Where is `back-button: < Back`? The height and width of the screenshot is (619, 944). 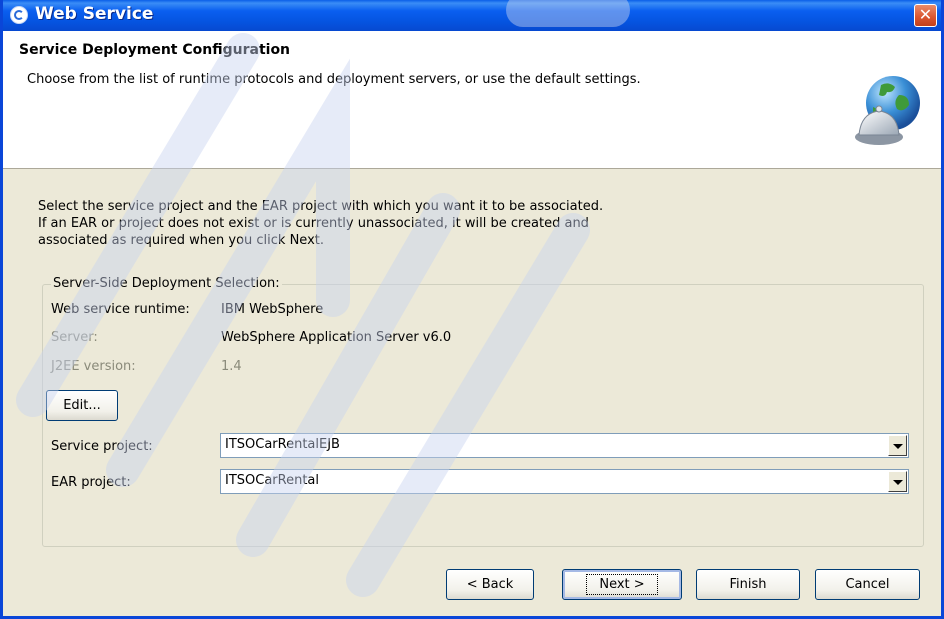 back-button: < Back is located at coordinates (490, 584).